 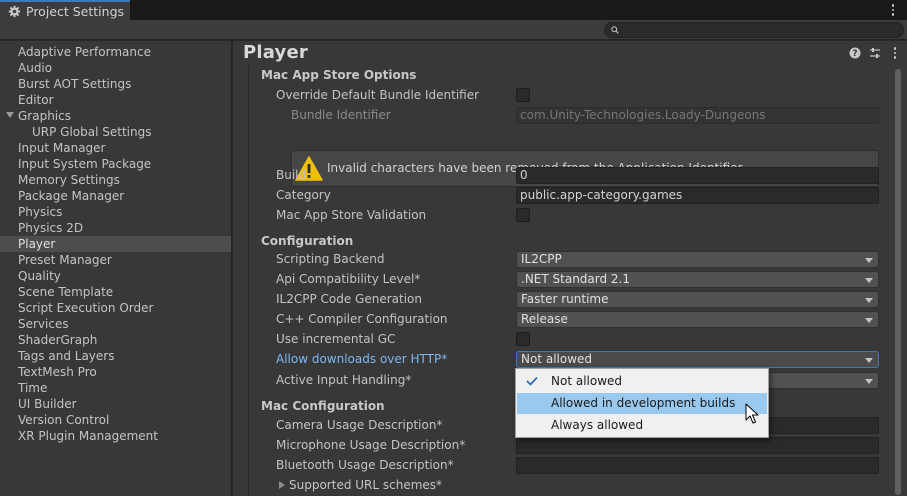 What do you see at coordinates (697, 319) in the screenshot?
I see `cpp-compiler-dropdown: Release` at bounding box center [697, 319].